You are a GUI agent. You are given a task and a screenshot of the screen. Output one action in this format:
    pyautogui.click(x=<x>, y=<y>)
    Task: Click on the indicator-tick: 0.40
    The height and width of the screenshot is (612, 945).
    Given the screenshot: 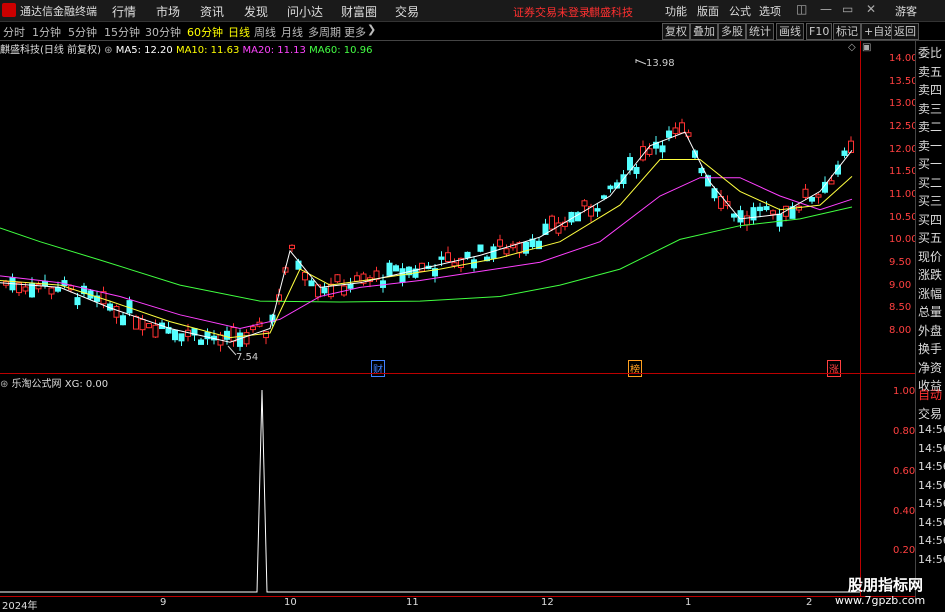 What is the action you would take?
    pyautogui.click(x=904, y=511)
    